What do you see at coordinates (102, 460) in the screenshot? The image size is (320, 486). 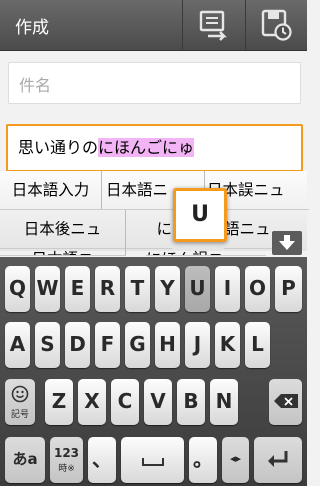 I see `comma-key: 、` at bounding box center [102, 460].